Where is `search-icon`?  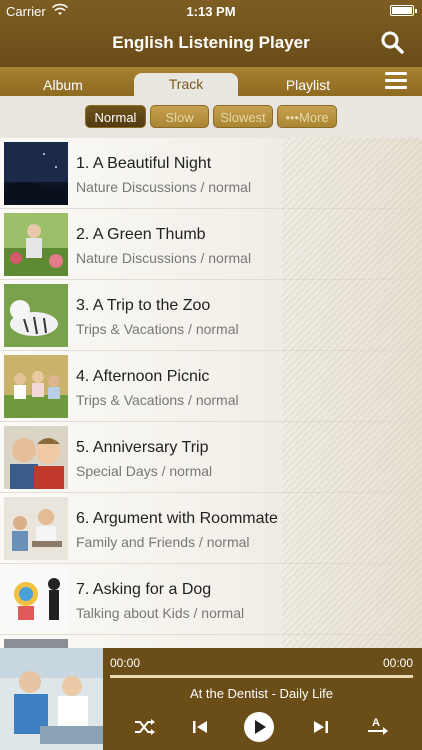 search-icon is located at coordinates (392, 42).